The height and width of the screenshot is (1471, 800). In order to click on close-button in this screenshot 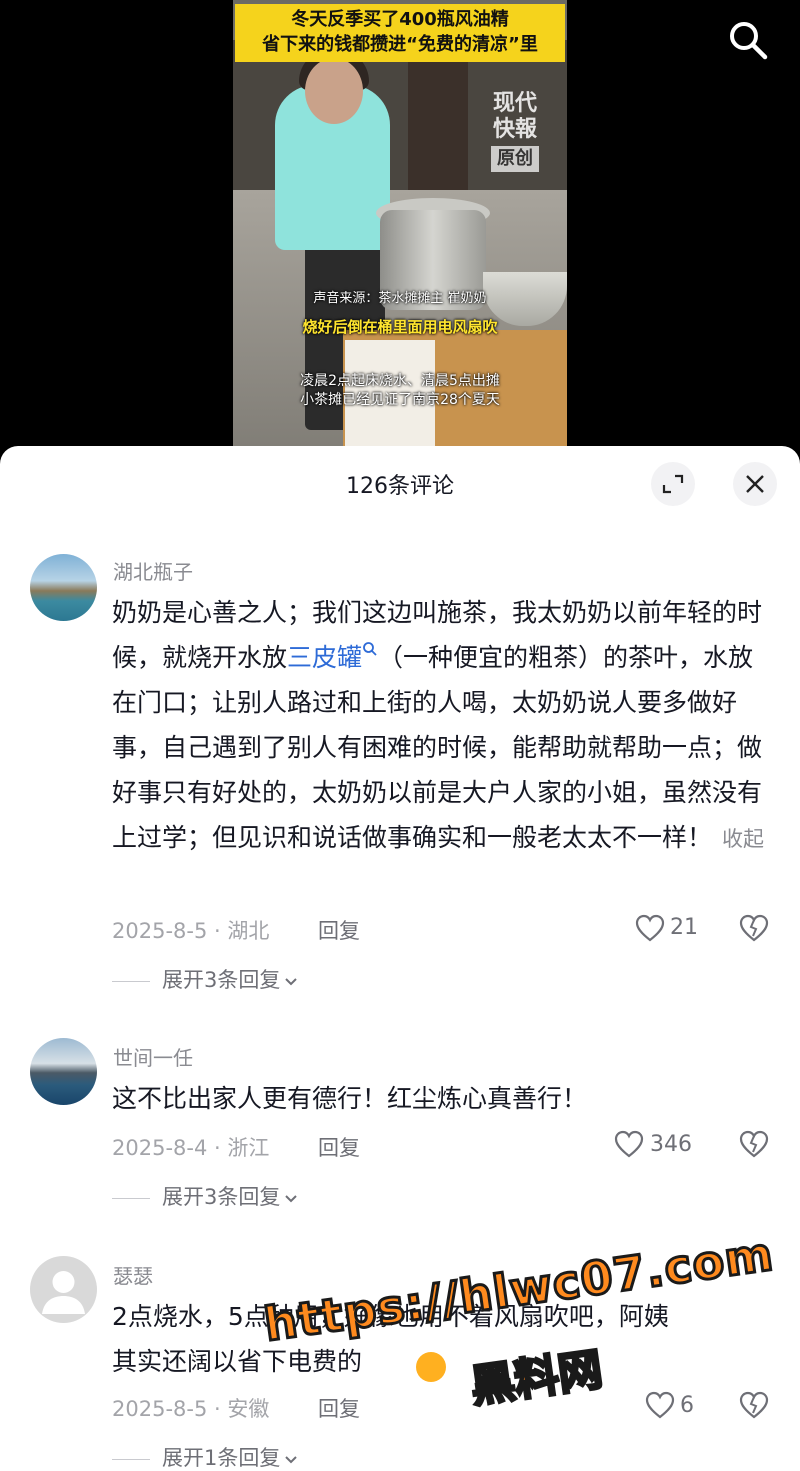, I will do `click(755, 484)`.